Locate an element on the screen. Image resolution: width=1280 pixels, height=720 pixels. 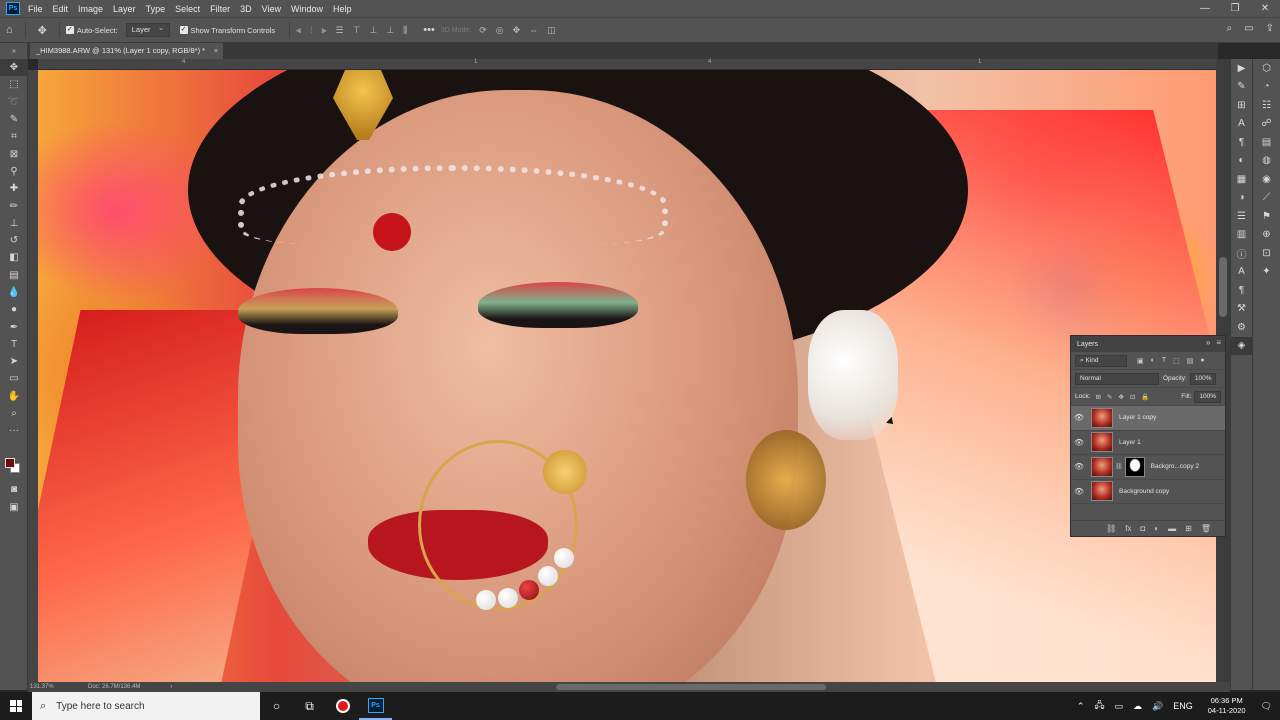
color-icon: ◔ is located at coordinates (1266, 87).